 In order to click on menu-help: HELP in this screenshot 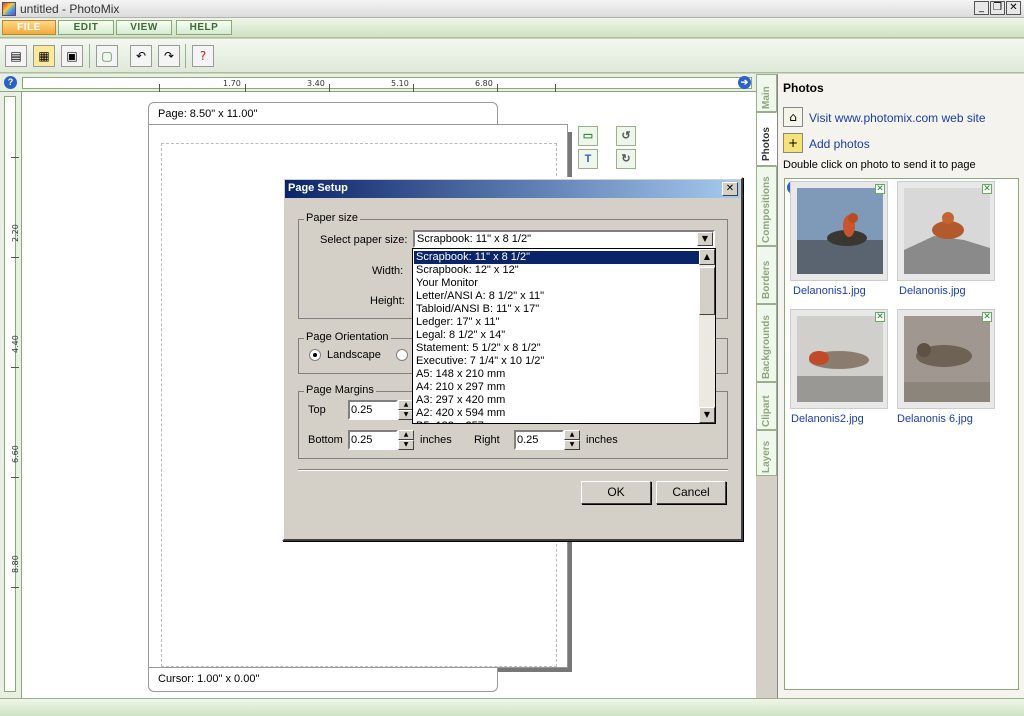, I will do `click(204, 27)`.